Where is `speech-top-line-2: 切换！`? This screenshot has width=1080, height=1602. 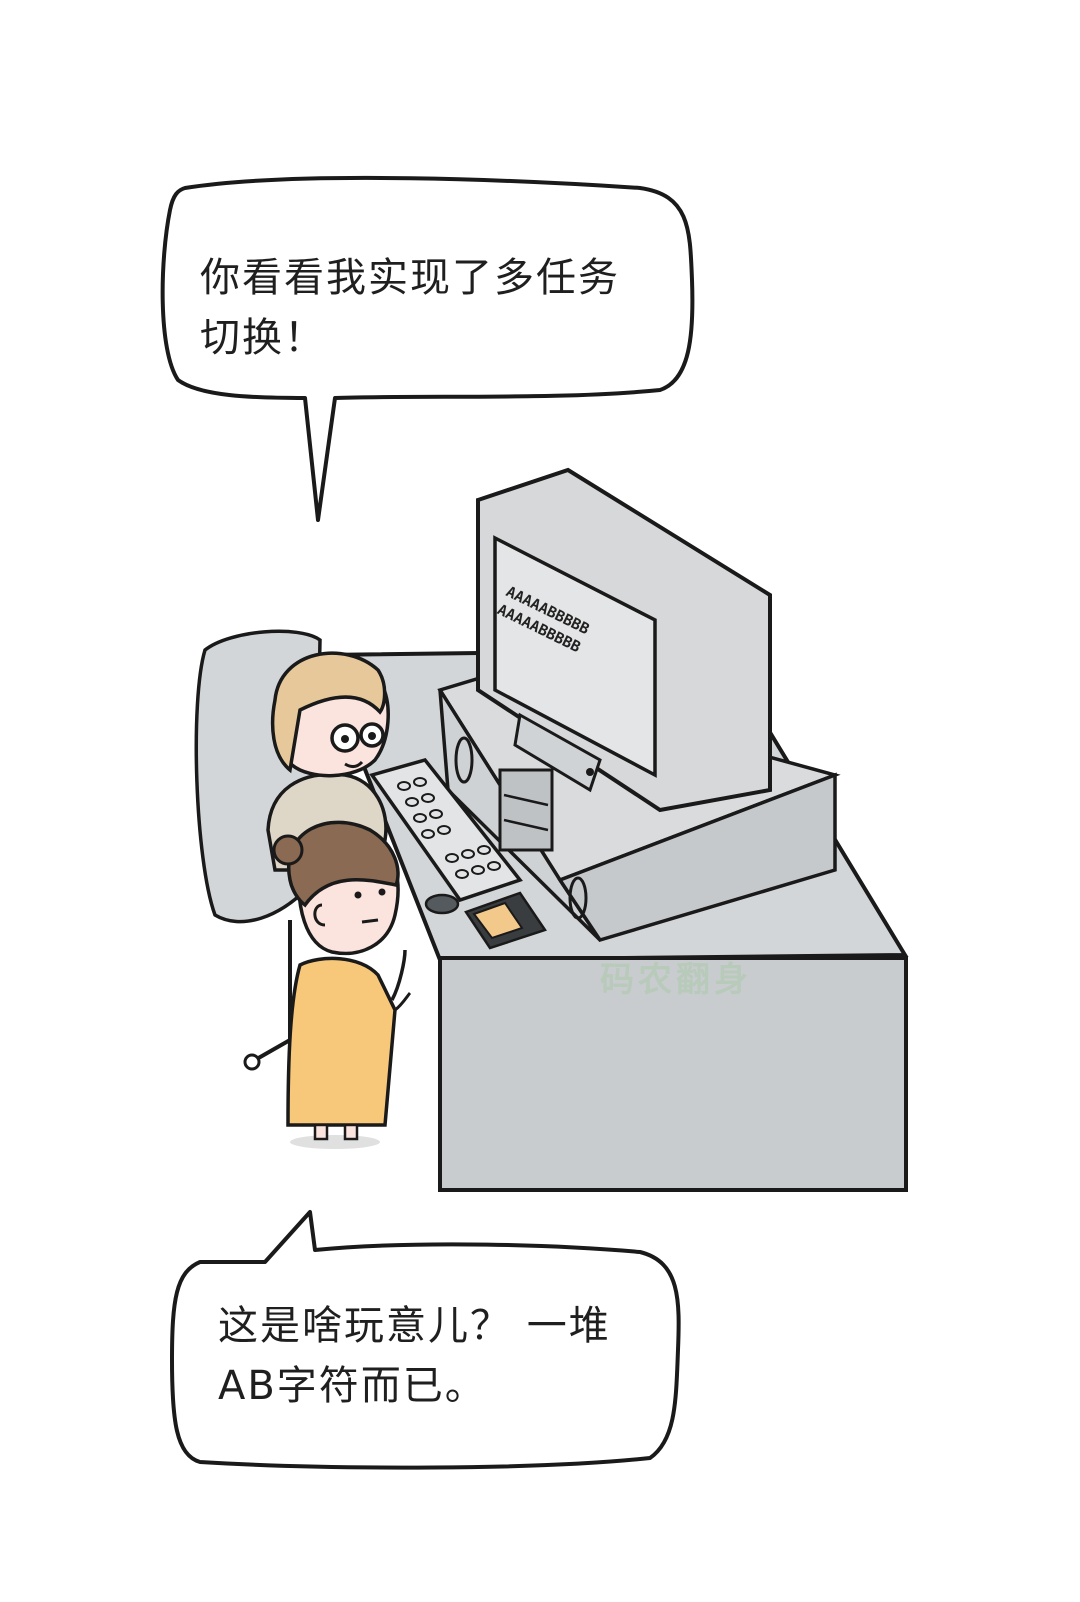 speech-top-line-2: 切换！ is located at coordinates (263, 338).